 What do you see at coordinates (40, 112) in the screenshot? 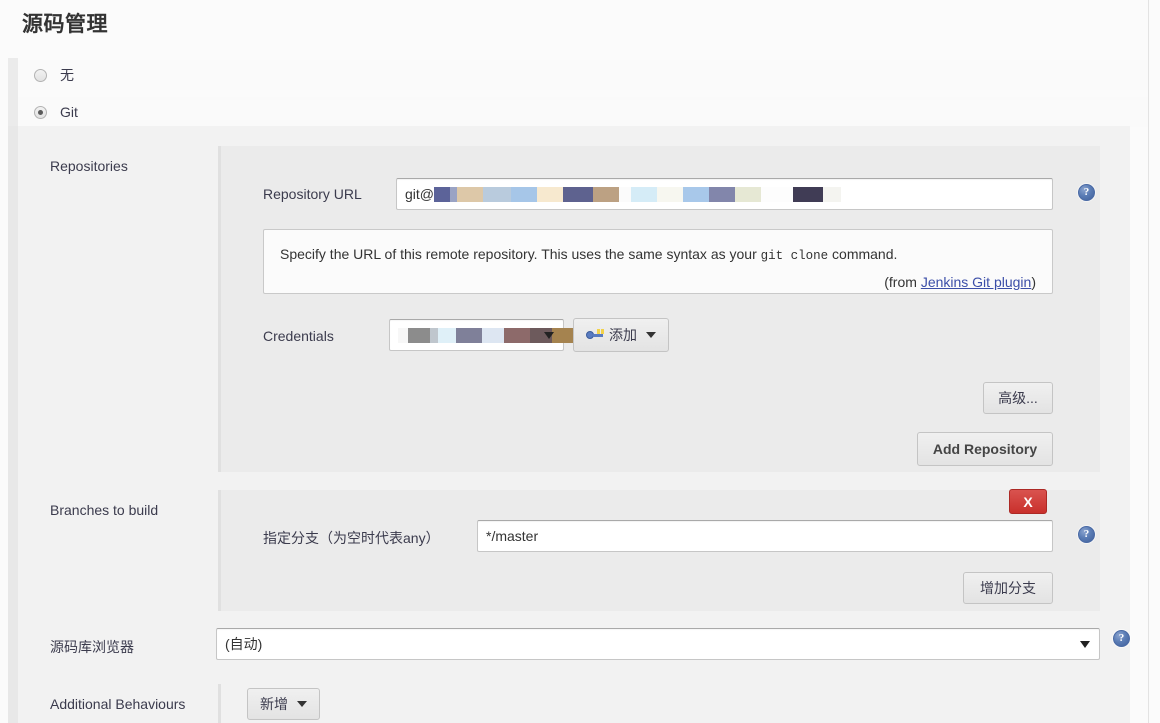
I see `radio-git-input` at bounding box center [40, 112].